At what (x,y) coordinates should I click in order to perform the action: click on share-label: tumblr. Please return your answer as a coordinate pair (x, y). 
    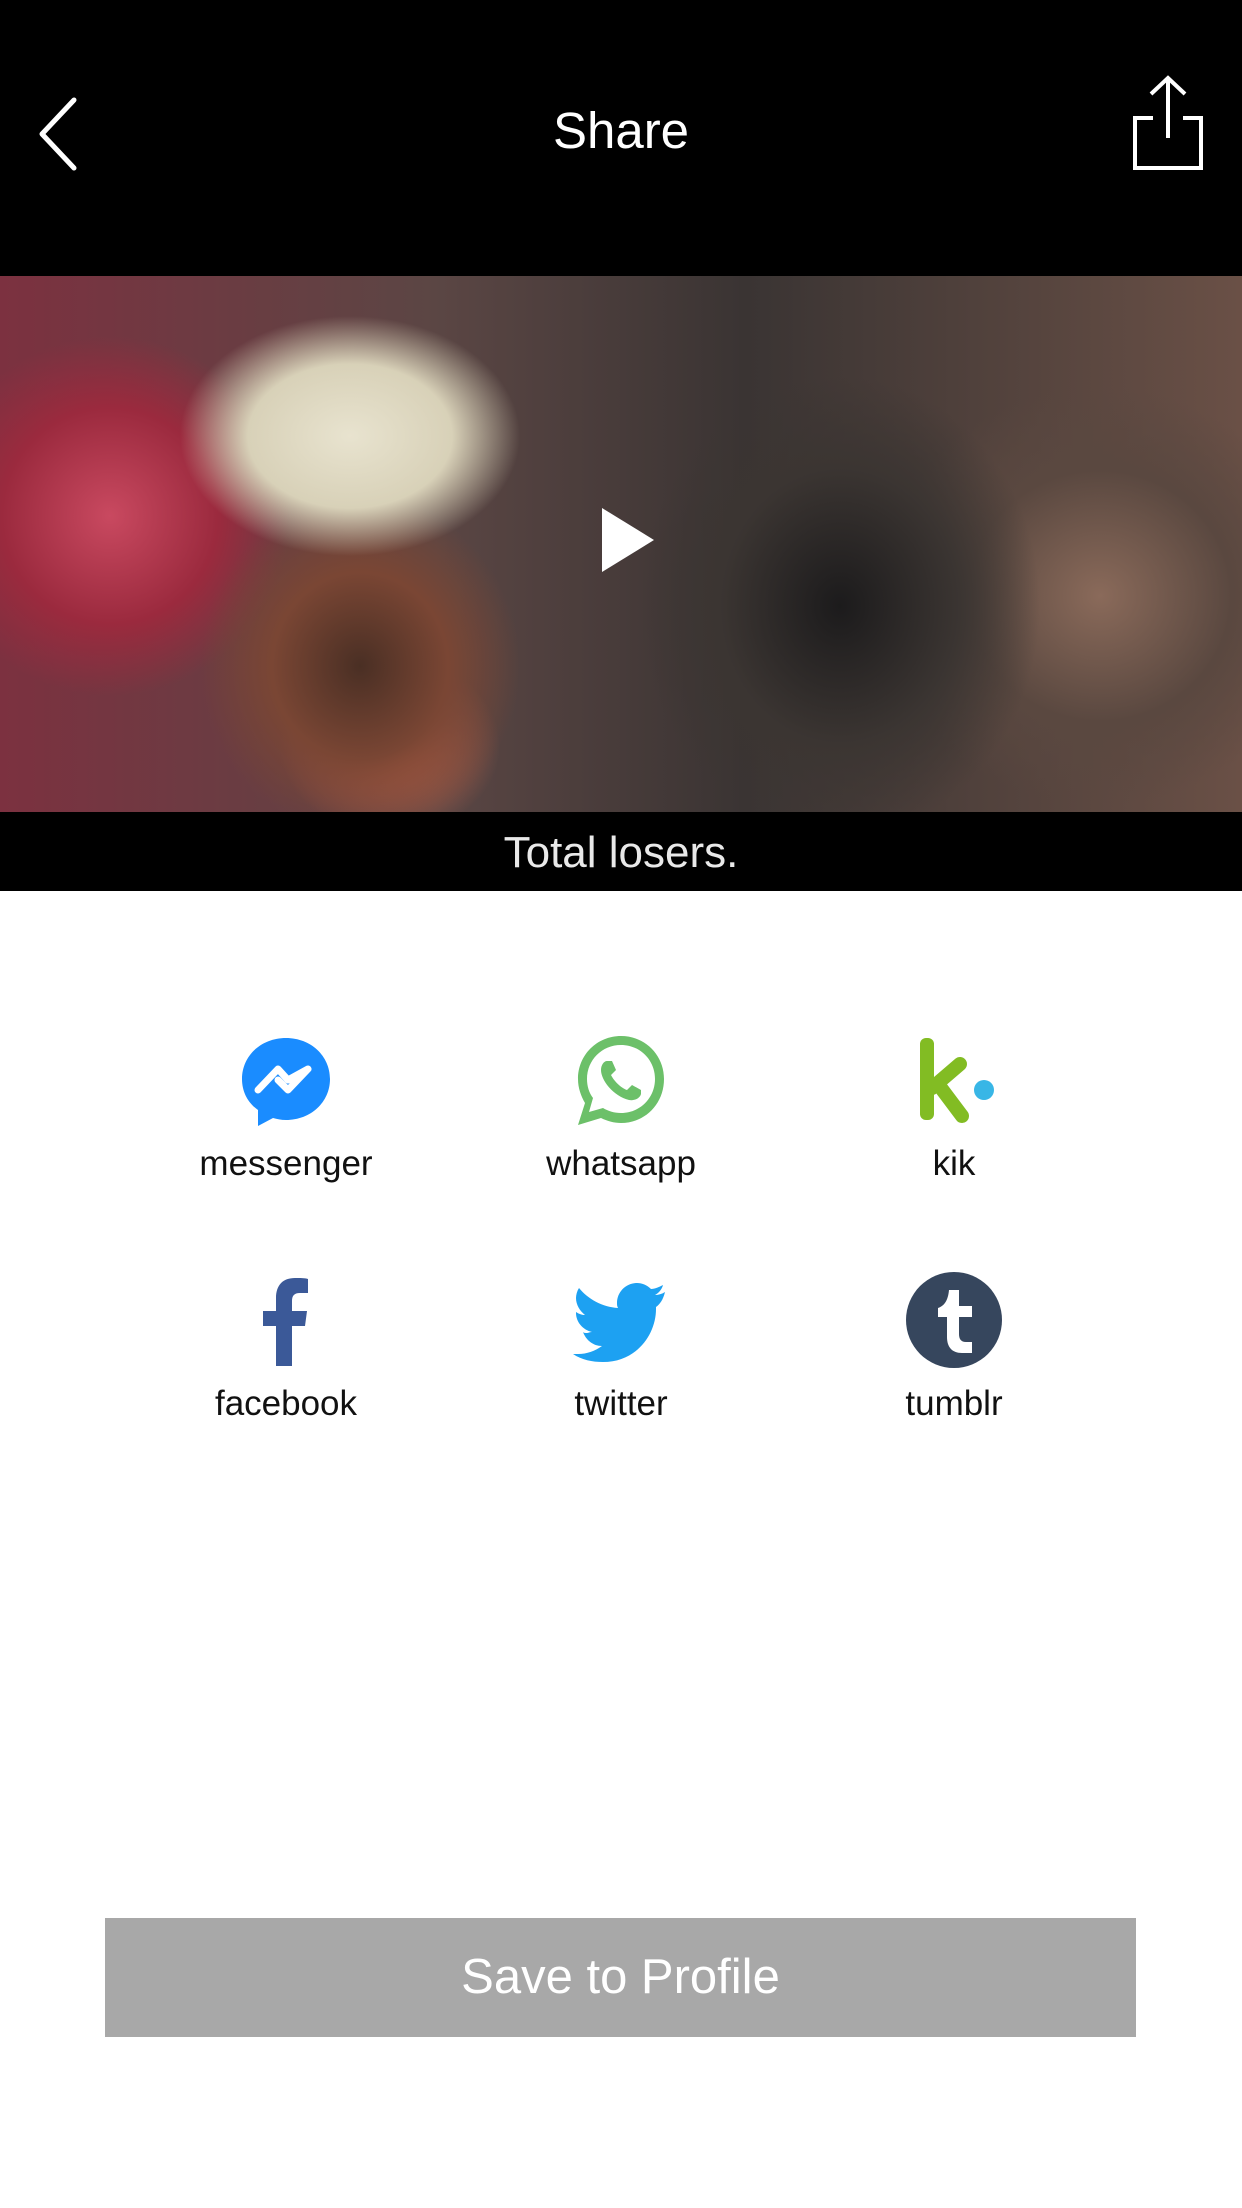
    Looking at the image, I should click on (954, 1403).